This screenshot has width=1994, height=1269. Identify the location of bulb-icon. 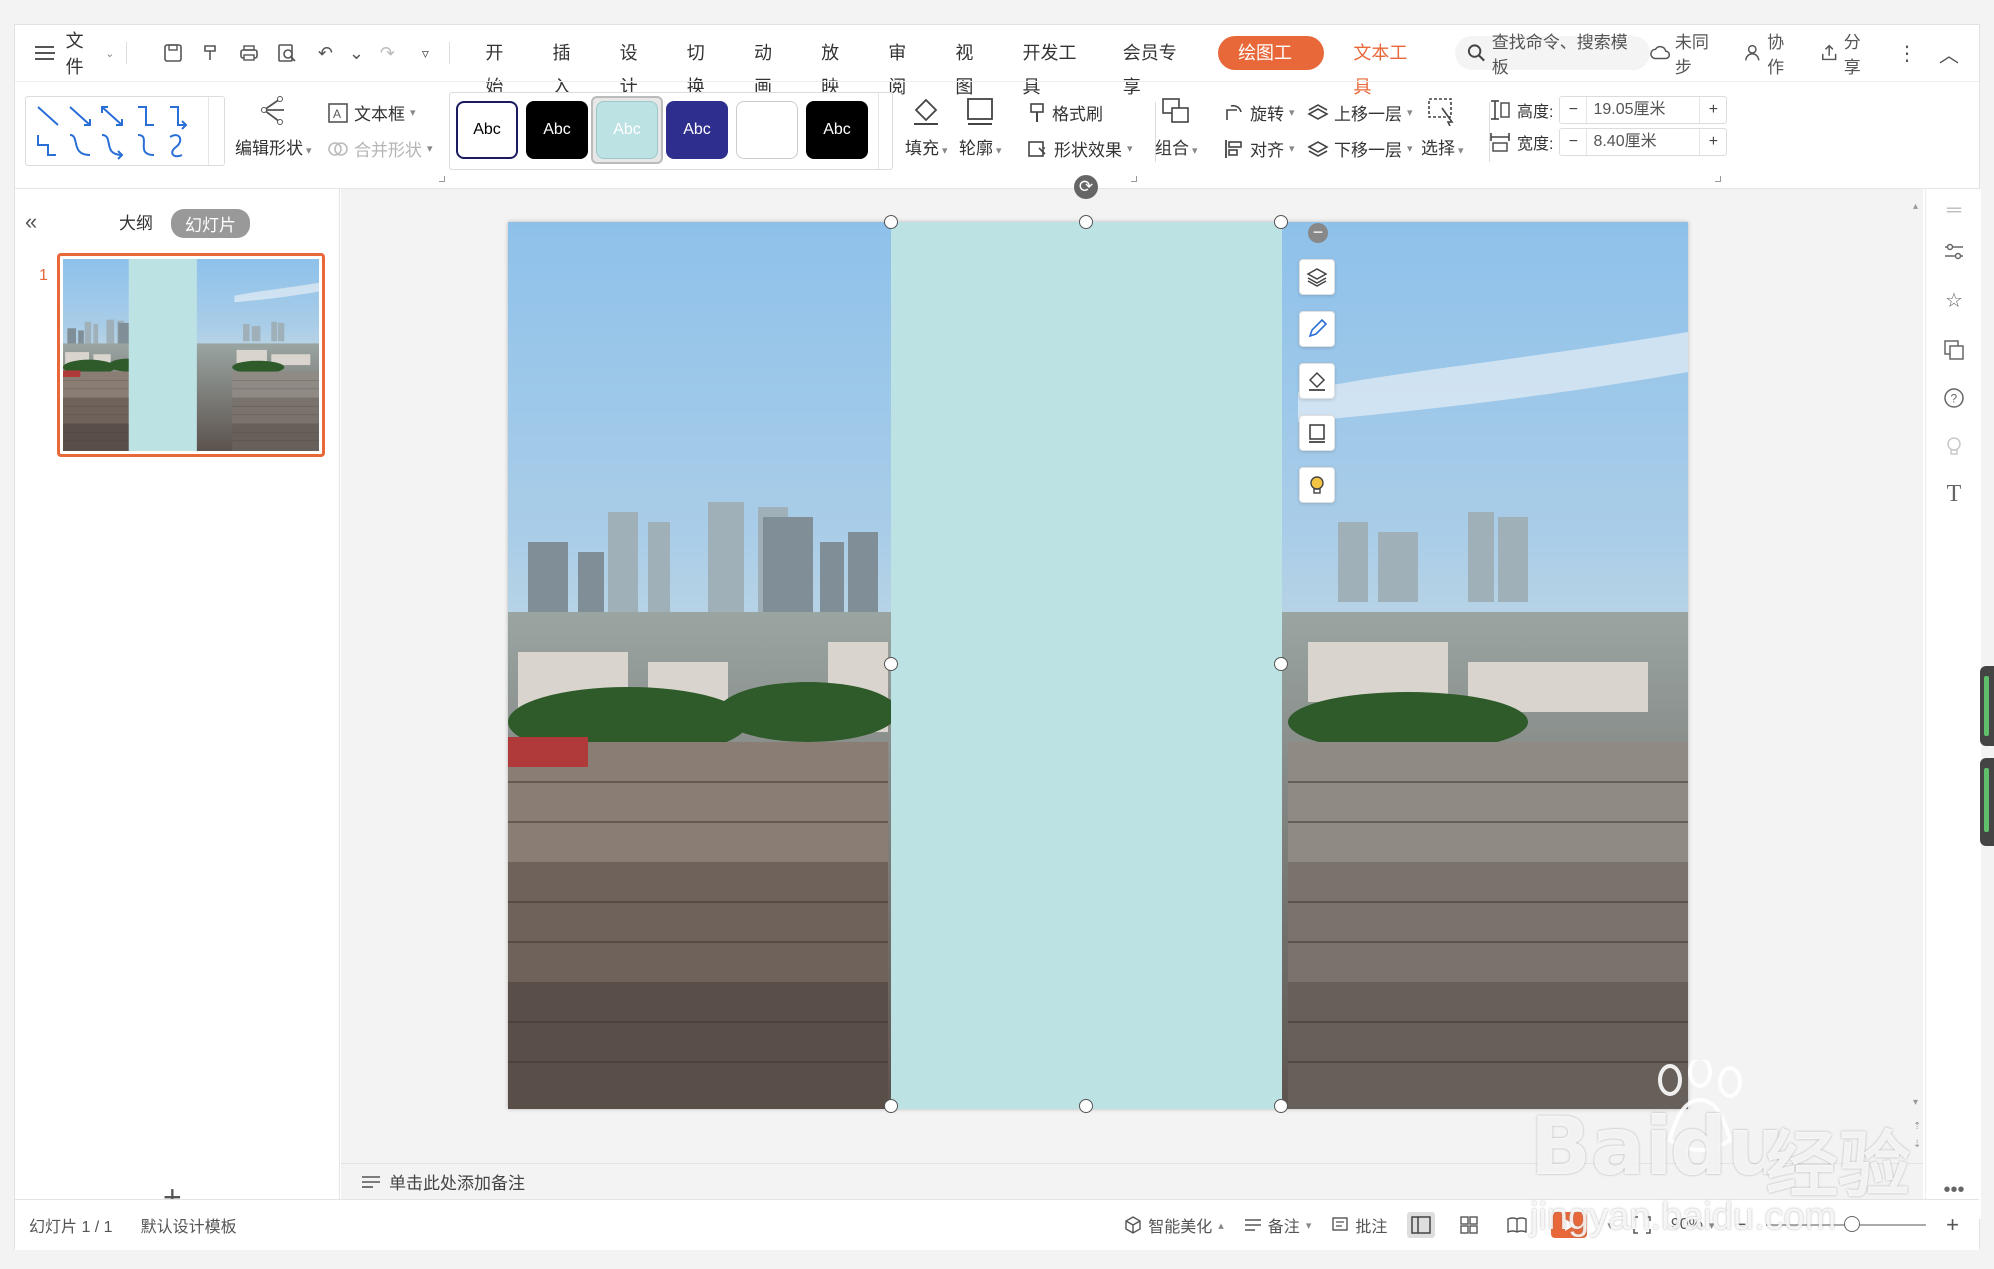
(1954, 446).